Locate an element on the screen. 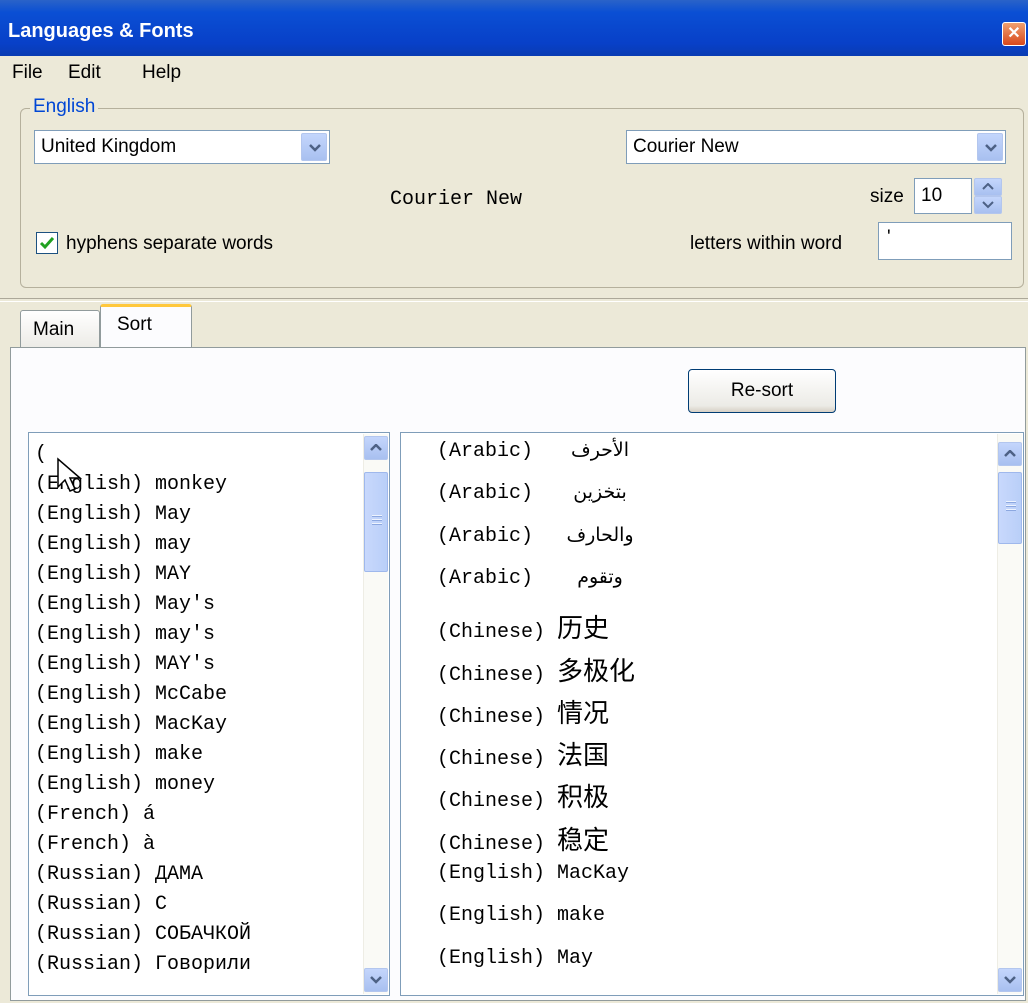  list-item: (Arabic) الأحرف is located at coordinates (546, 451).